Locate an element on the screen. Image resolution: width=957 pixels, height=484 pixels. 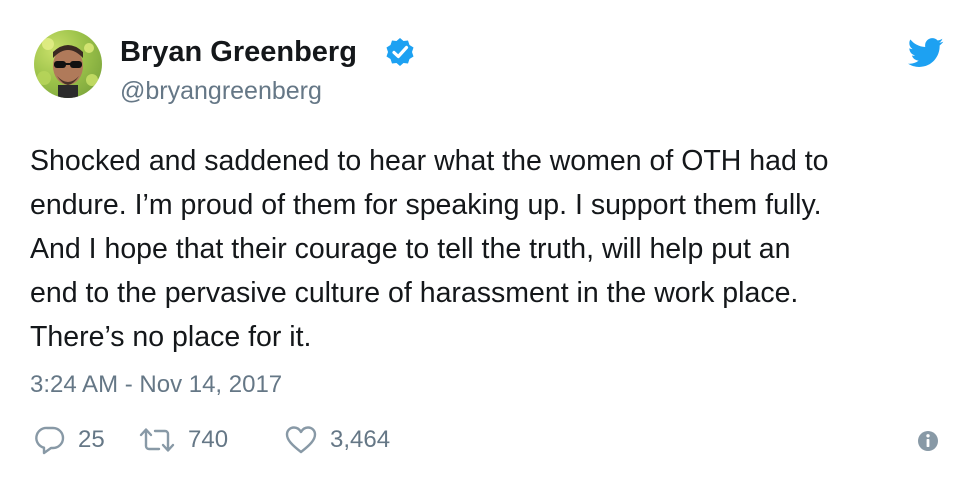
retweet-count: 740 is located at coordinates (208, 439).